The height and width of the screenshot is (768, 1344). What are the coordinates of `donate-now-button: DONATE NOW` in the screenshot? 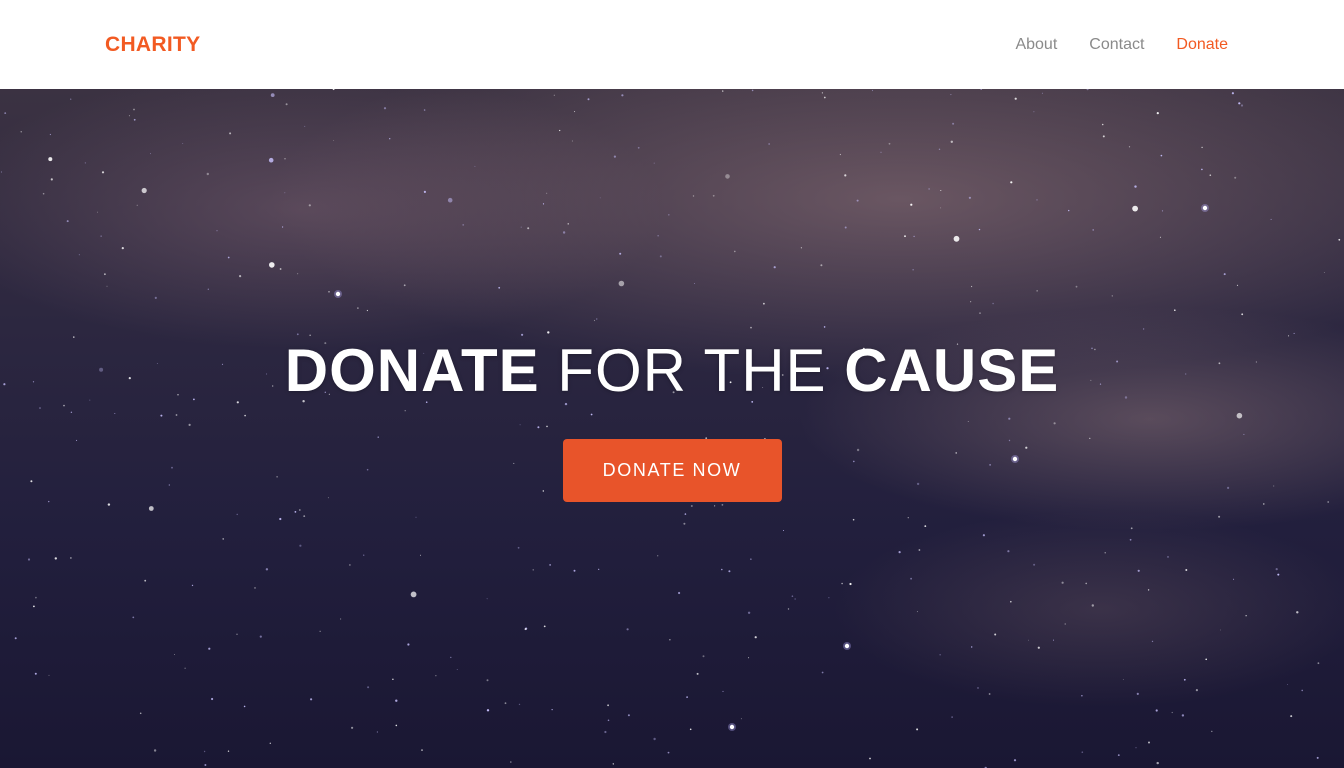 It's located at (672, 470).